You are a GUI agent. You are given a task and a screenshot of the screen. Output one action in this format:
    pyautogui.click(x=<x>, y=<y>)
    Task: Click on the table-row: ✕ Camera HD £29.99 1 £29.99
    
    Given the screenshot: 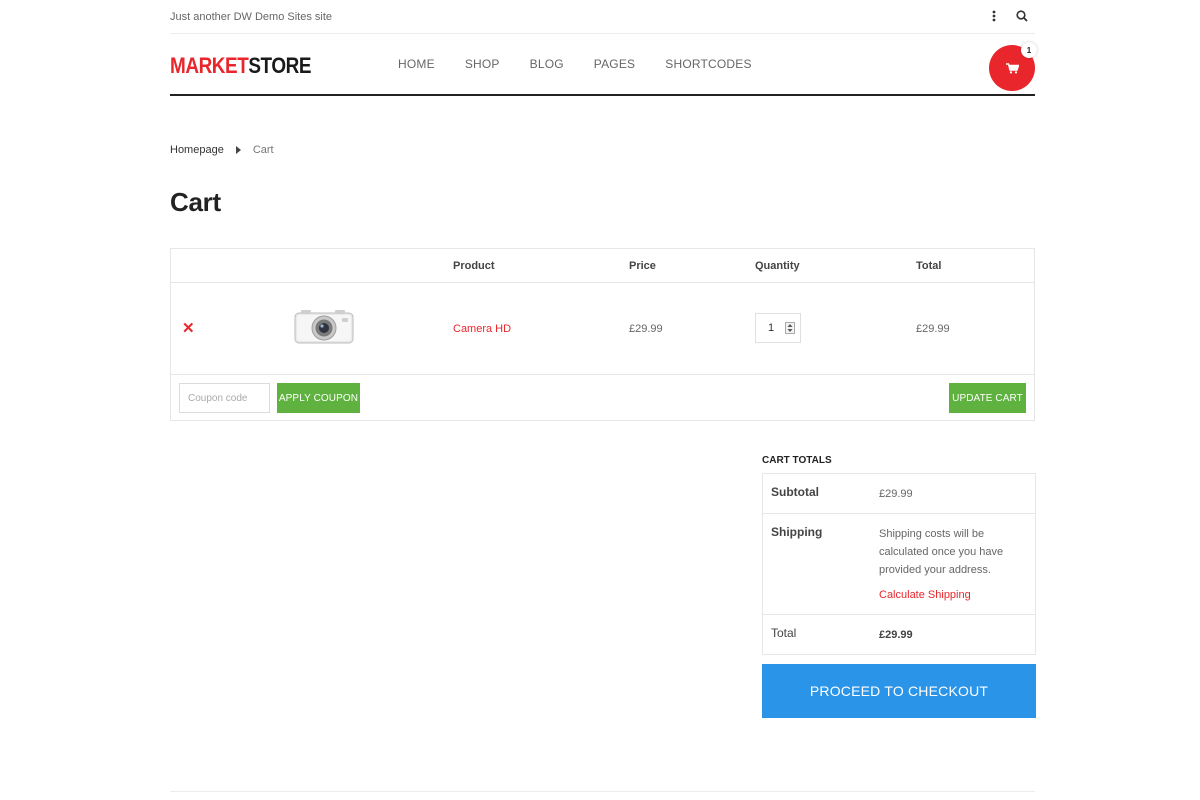 What is the action you would take?
    pyautogui.click(x=602, y=329)
    